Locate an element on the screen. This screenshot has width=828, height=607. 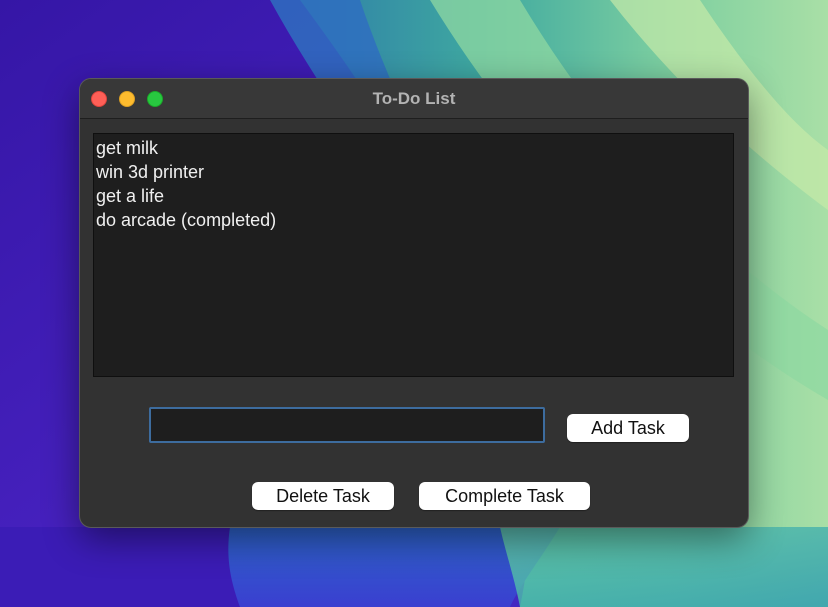
add-task-button: Add Task is located at coordinates (628, 428).